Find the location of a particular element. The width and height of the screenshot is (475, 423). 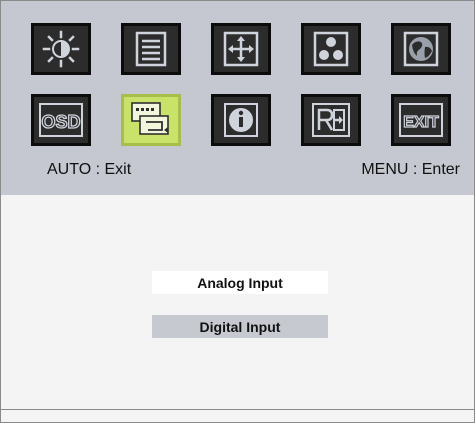

icon-row-2: OSD EXIT is located at coordinates (241, 120).